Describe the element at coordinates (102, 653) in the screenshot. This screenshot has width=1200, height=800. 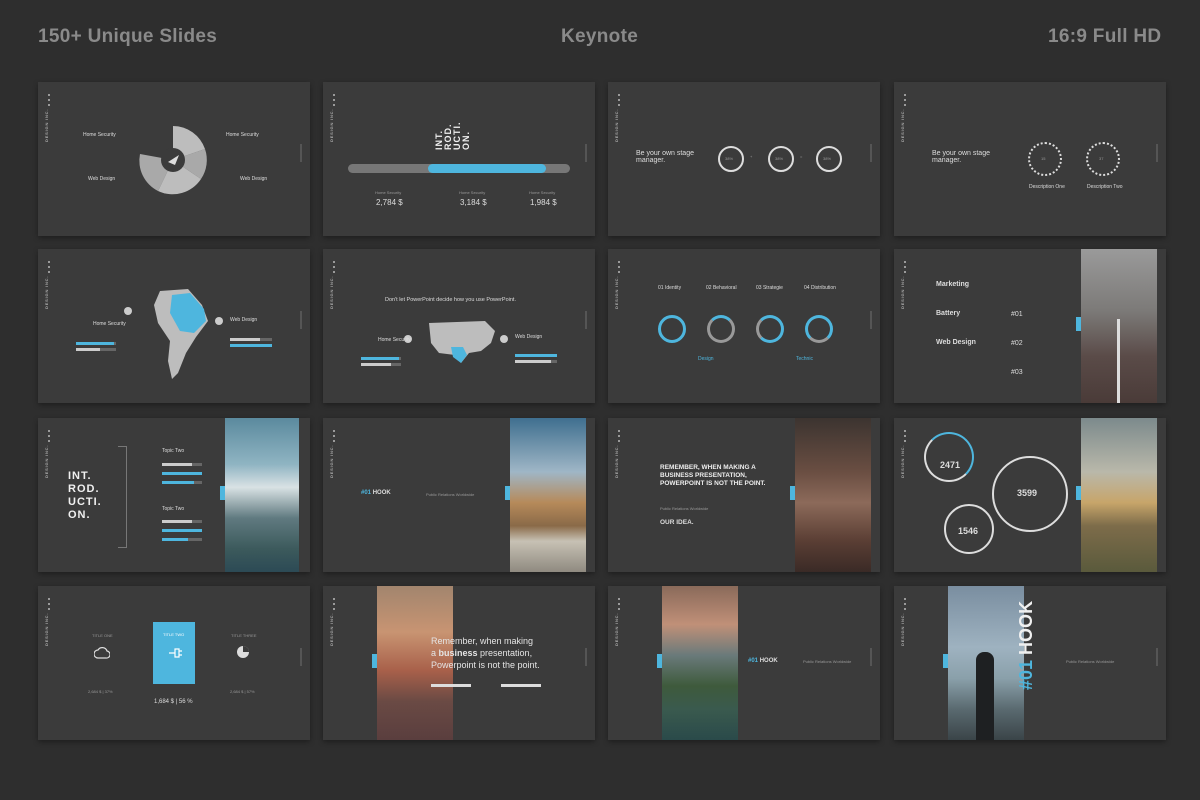
I see `cloud-icon` at that location.